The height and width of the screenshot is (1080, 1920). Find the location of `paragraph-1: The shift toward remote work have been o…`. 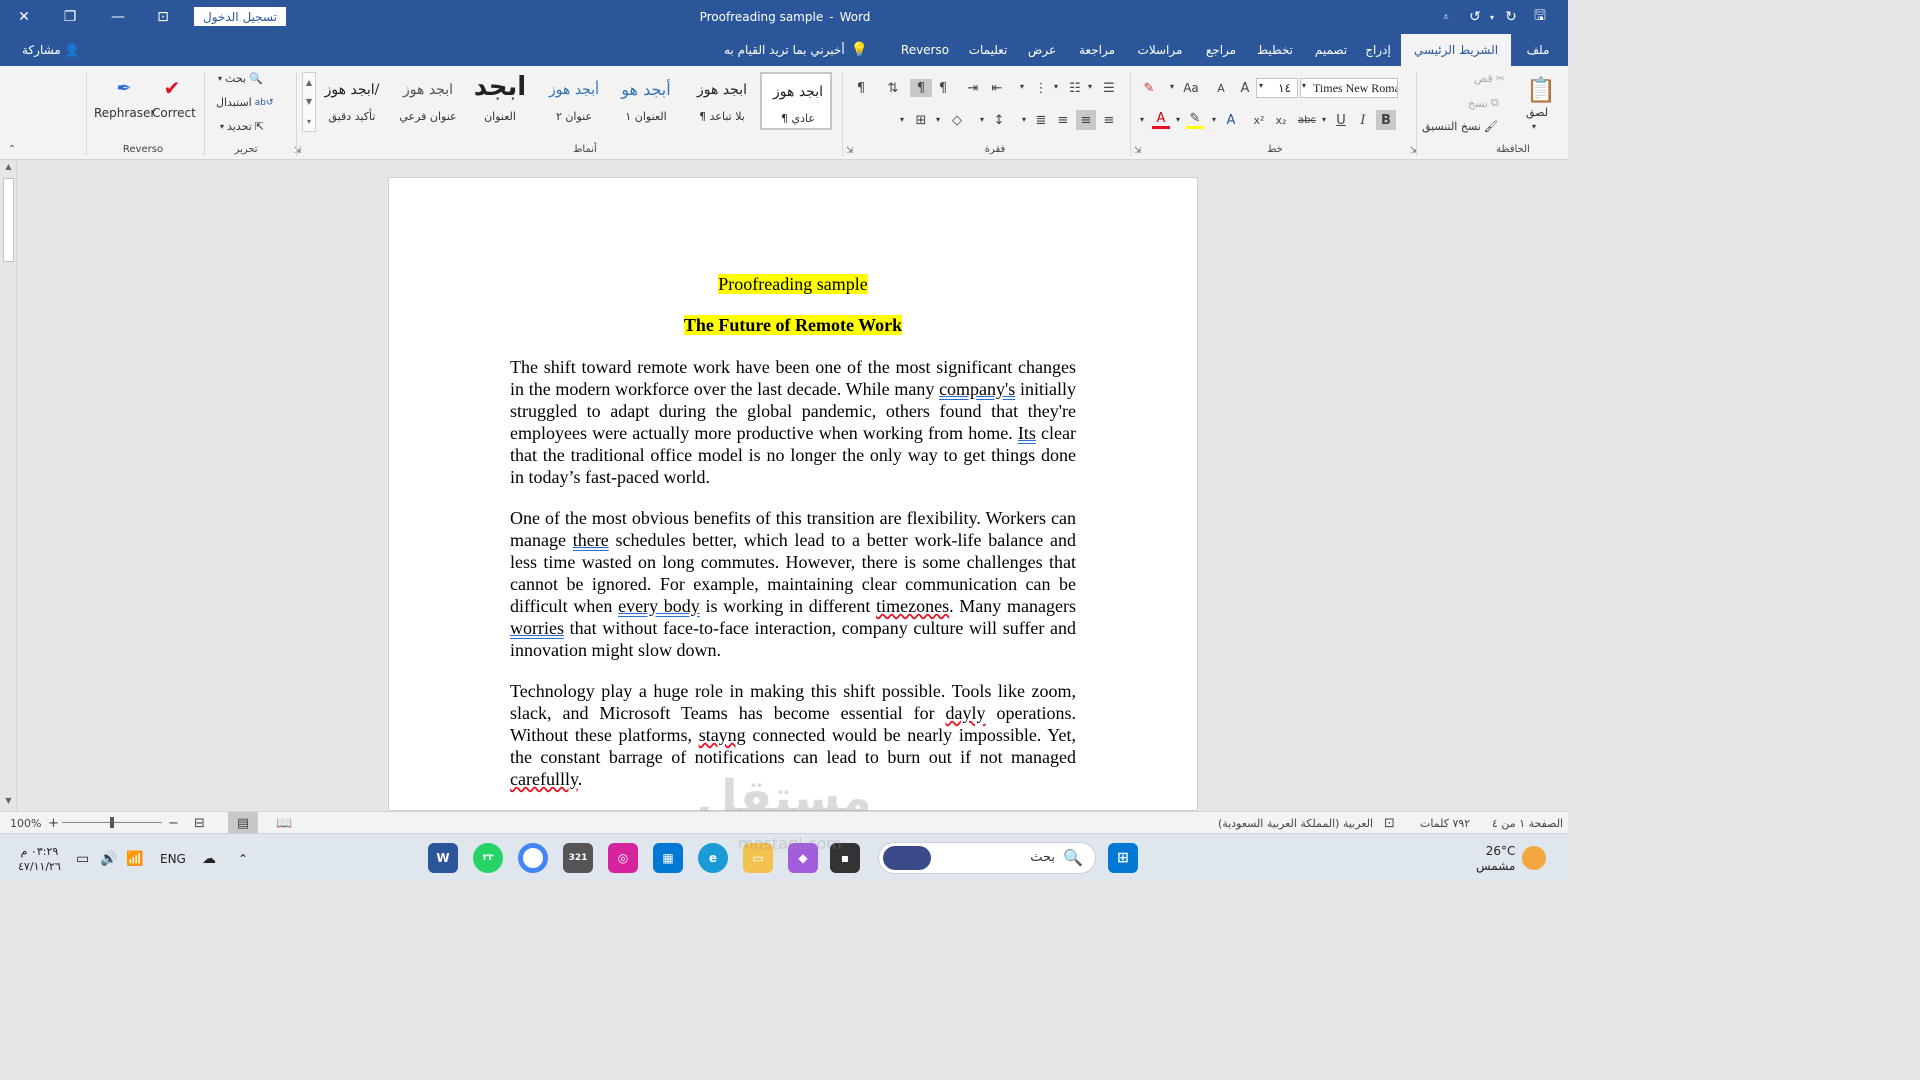

paragraph-1: The shift toward remote work have been o… is located at coordinates (793, 422).